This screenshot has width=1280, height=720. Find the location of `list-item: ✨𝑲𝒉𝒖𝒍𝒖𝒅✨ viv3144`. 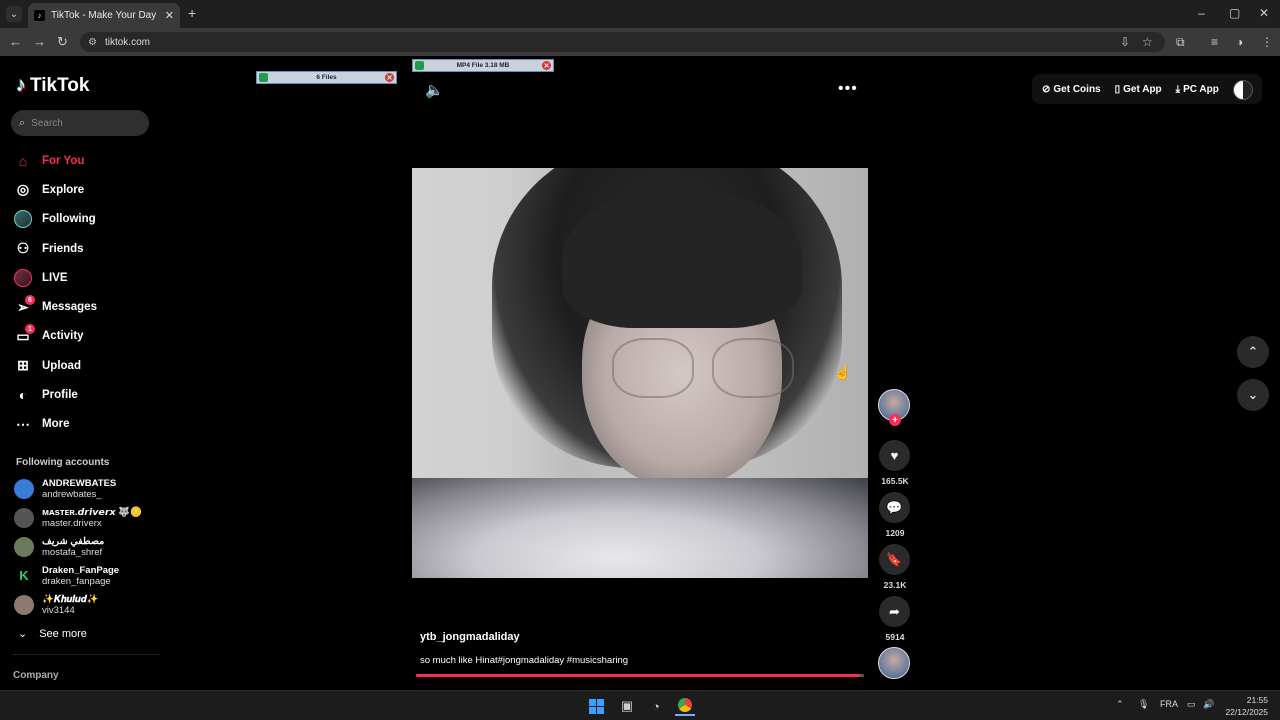

list-item: ✨𝑲𝒉𝒖𝒍𝒖𝒅✨ viv3144 is located at coordinates (89, 604).